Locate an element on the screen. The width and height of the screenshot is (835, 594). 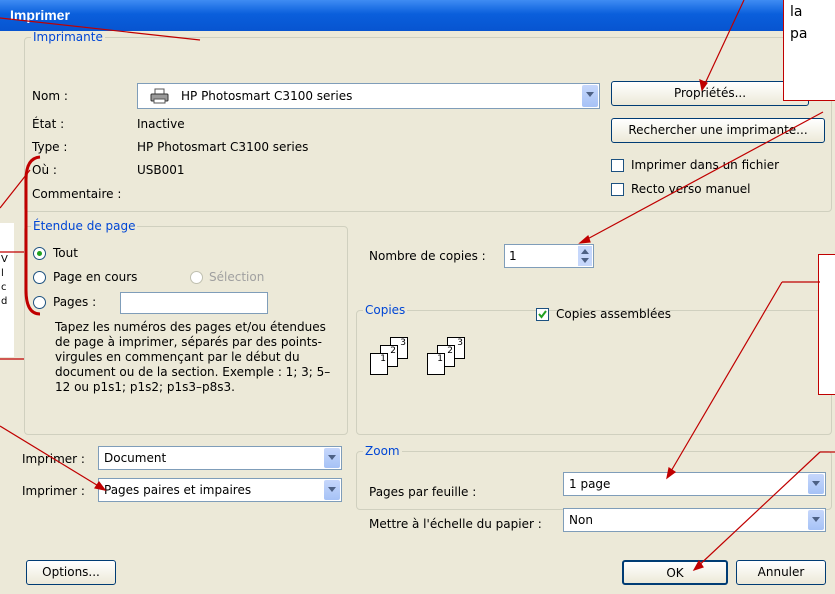
arrow-to-properties is located at coordinates (723, 45).